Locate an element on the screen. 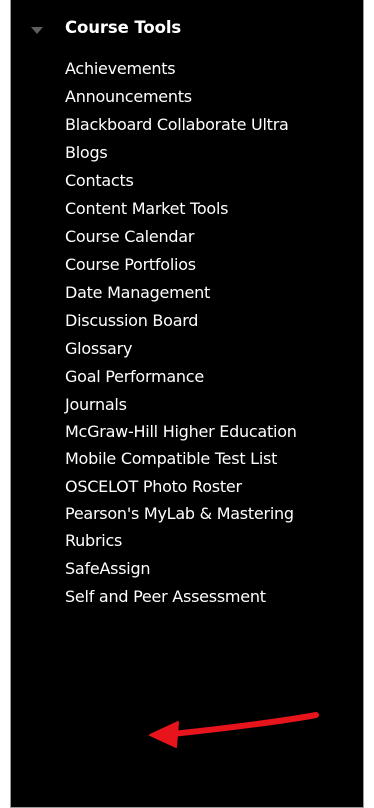 This screenshot has width=374, height=808. tool-item-label: Achievements is located at coordinates (120, 68).